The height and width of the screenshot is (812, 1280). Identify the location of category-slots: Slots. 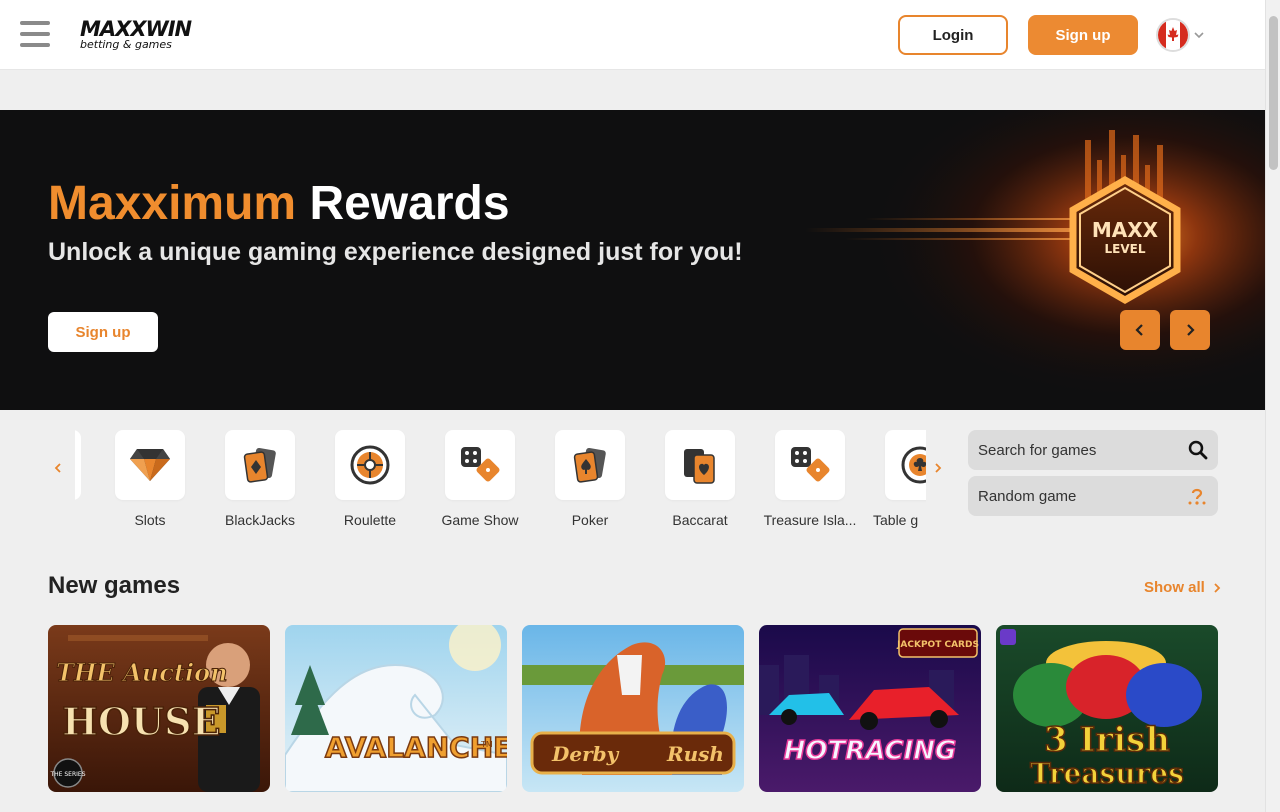
(150, 482).